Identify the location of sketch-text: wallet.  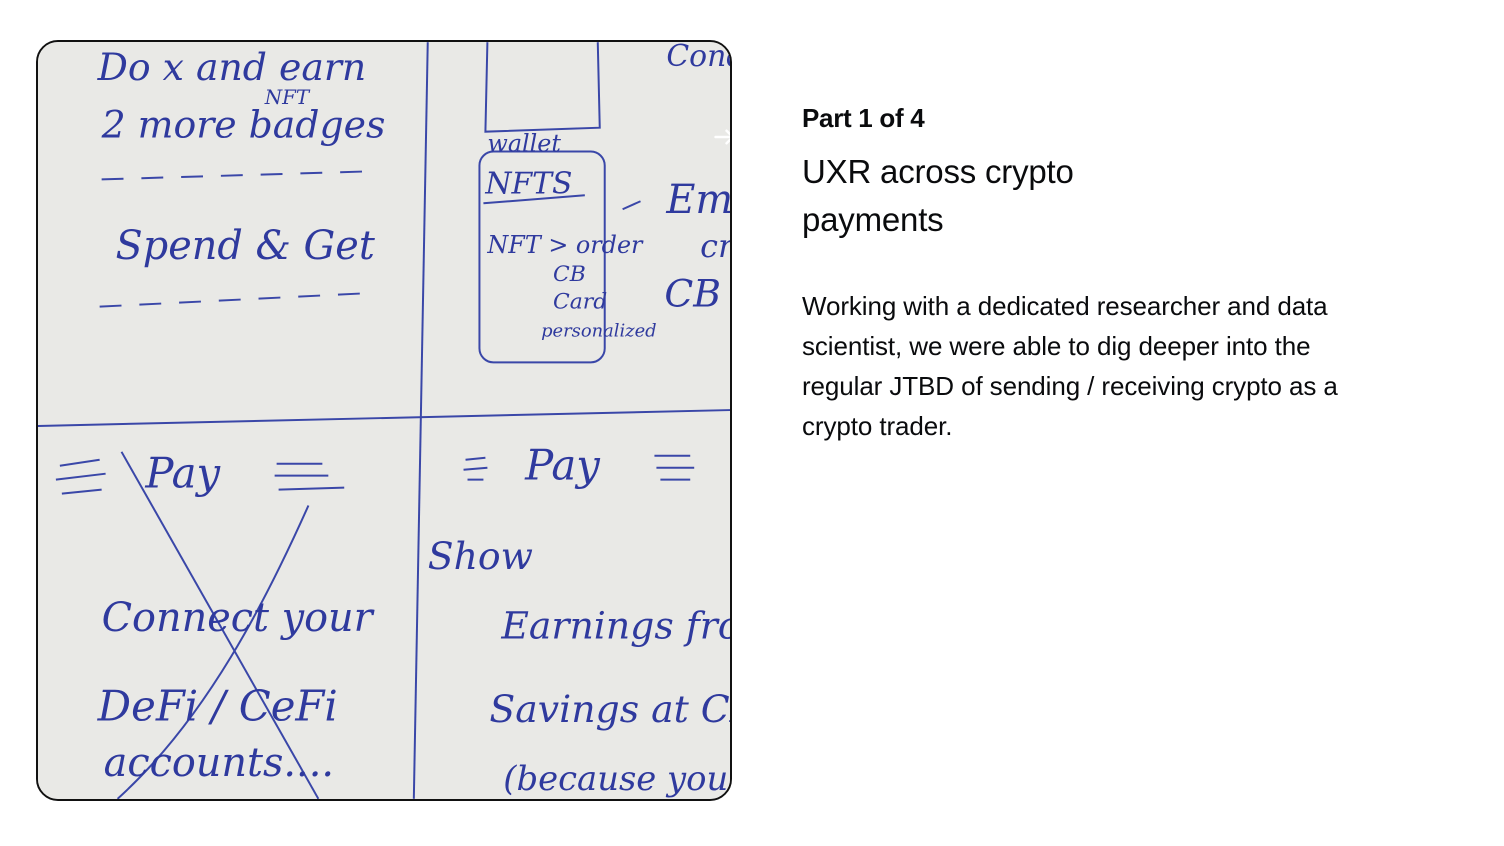
(524, 144).